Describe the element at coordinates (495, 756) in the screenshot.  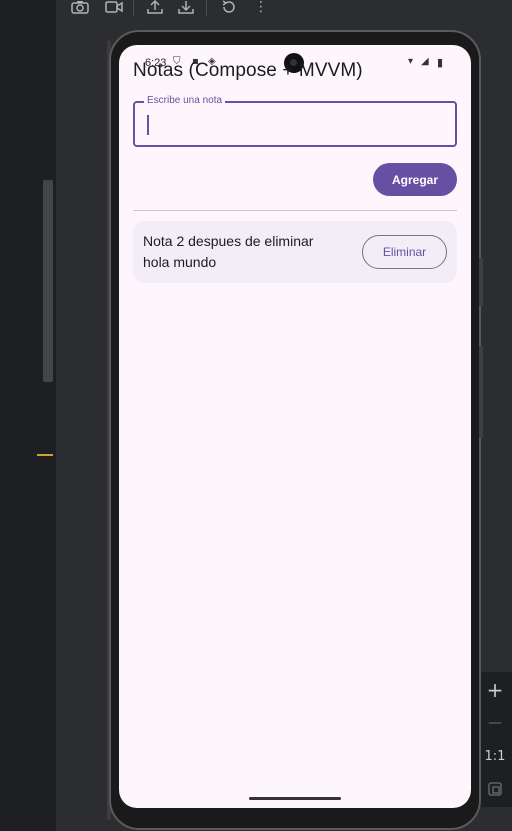
I see `zoom-actual-size-button: 1:1` at that location.